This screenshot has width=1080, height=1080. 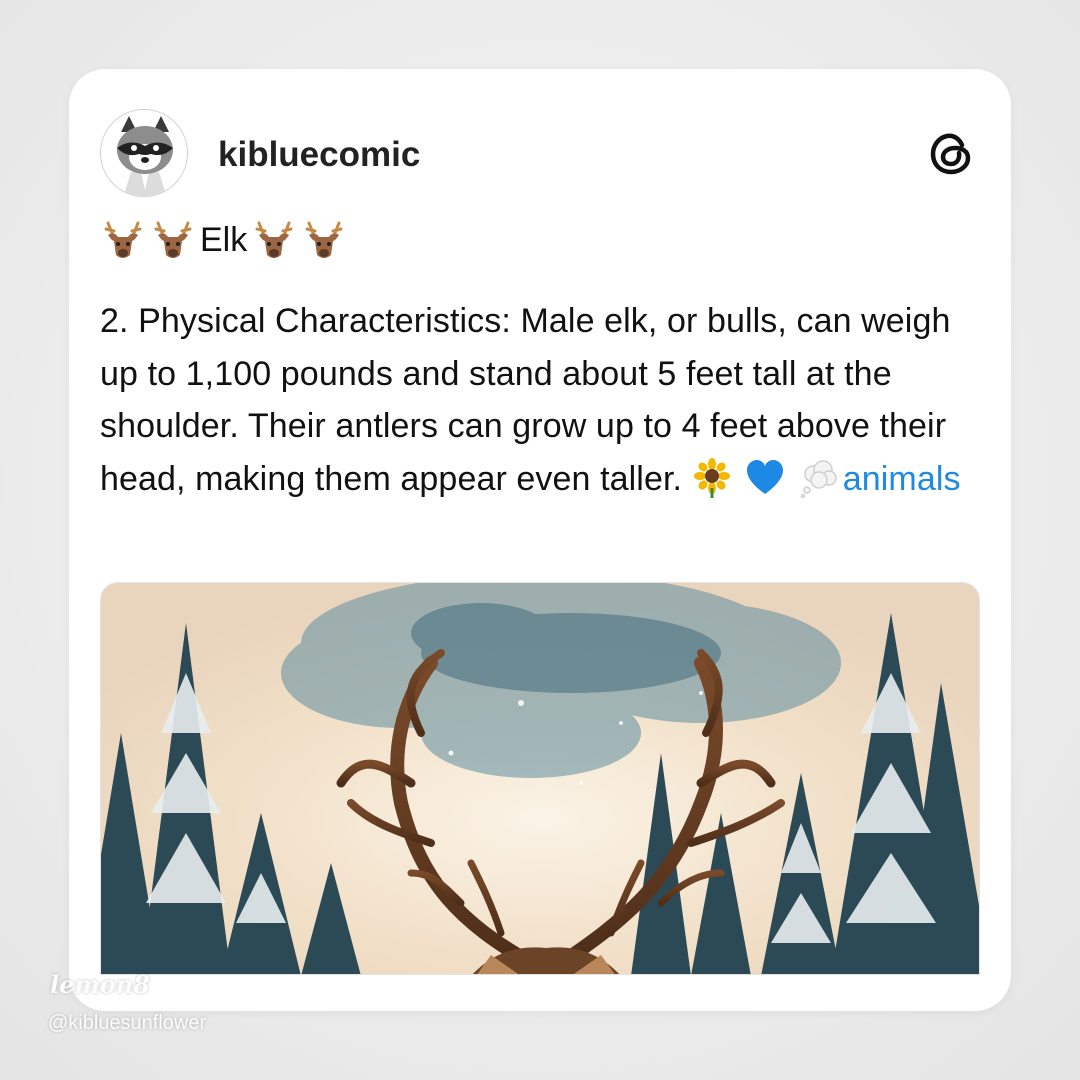 I want to click on post-title-line: Elk, so click(x=223, y=240).